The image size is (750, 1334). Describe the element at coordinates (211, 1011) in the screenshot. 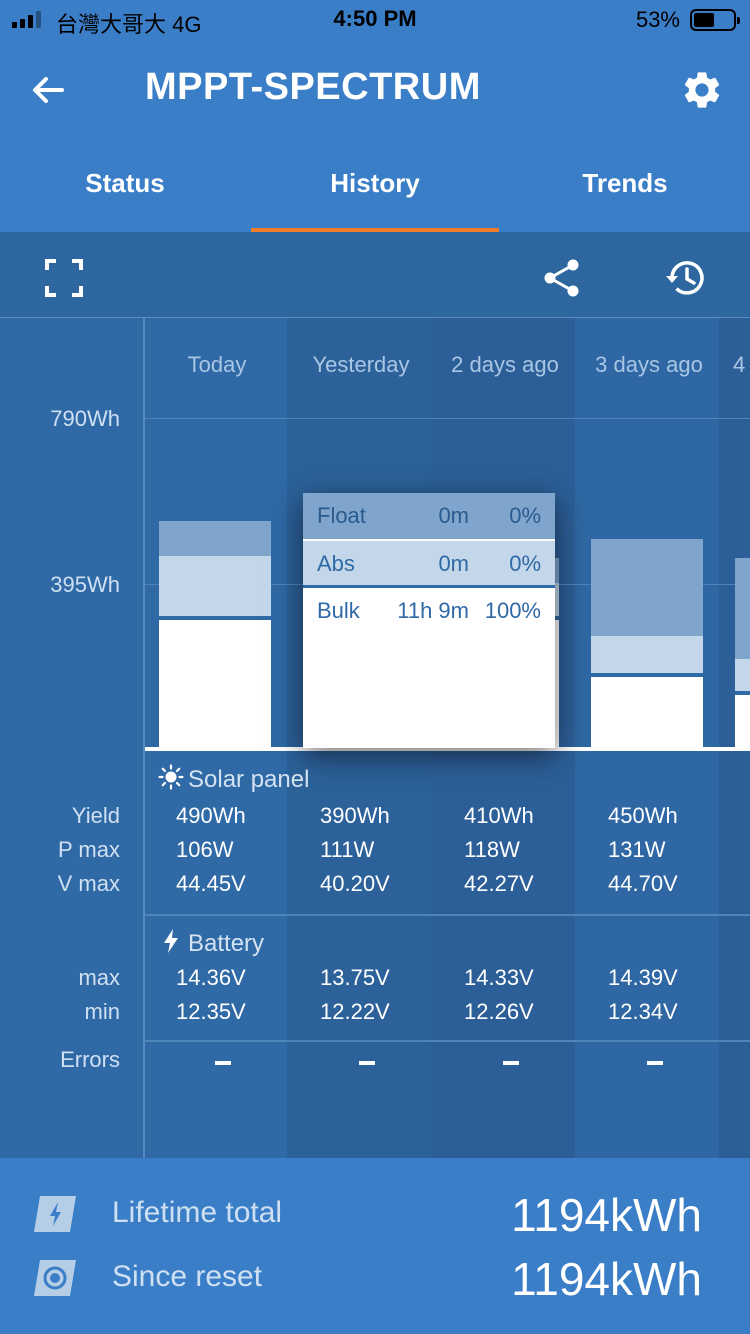

I see `battery-min-value: 12.35V` at that location.